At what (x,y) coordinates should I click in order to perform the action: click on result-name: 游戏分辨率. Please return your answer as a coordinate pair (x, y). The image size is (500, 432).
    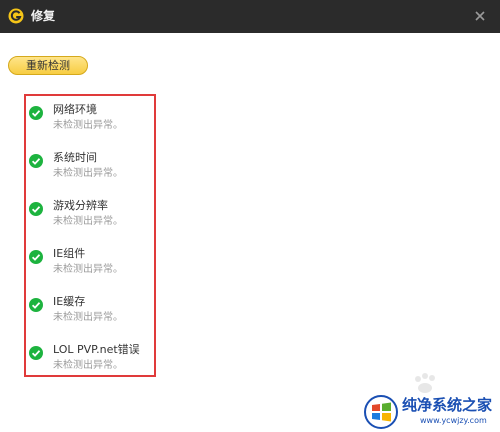
    Looking at the image, I should click on (80, 205).